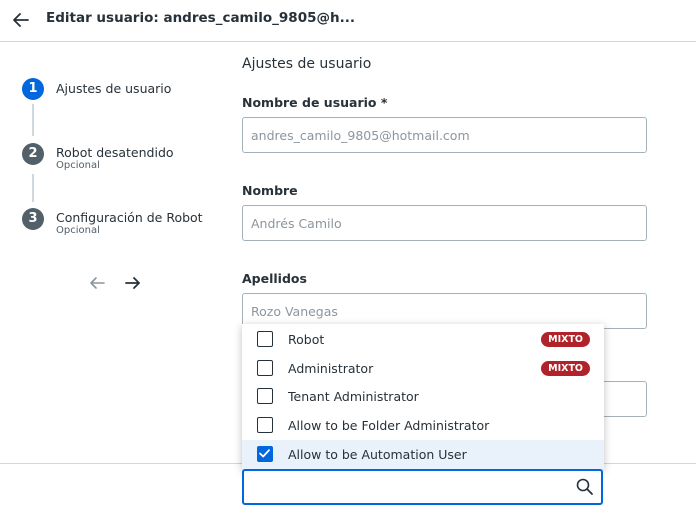 The image size is (696, 522). What do you see at coordinates (377, 454) in the screenshot?
I see `role-label: Allow to be Automation User` at bounding box center [377, 454].